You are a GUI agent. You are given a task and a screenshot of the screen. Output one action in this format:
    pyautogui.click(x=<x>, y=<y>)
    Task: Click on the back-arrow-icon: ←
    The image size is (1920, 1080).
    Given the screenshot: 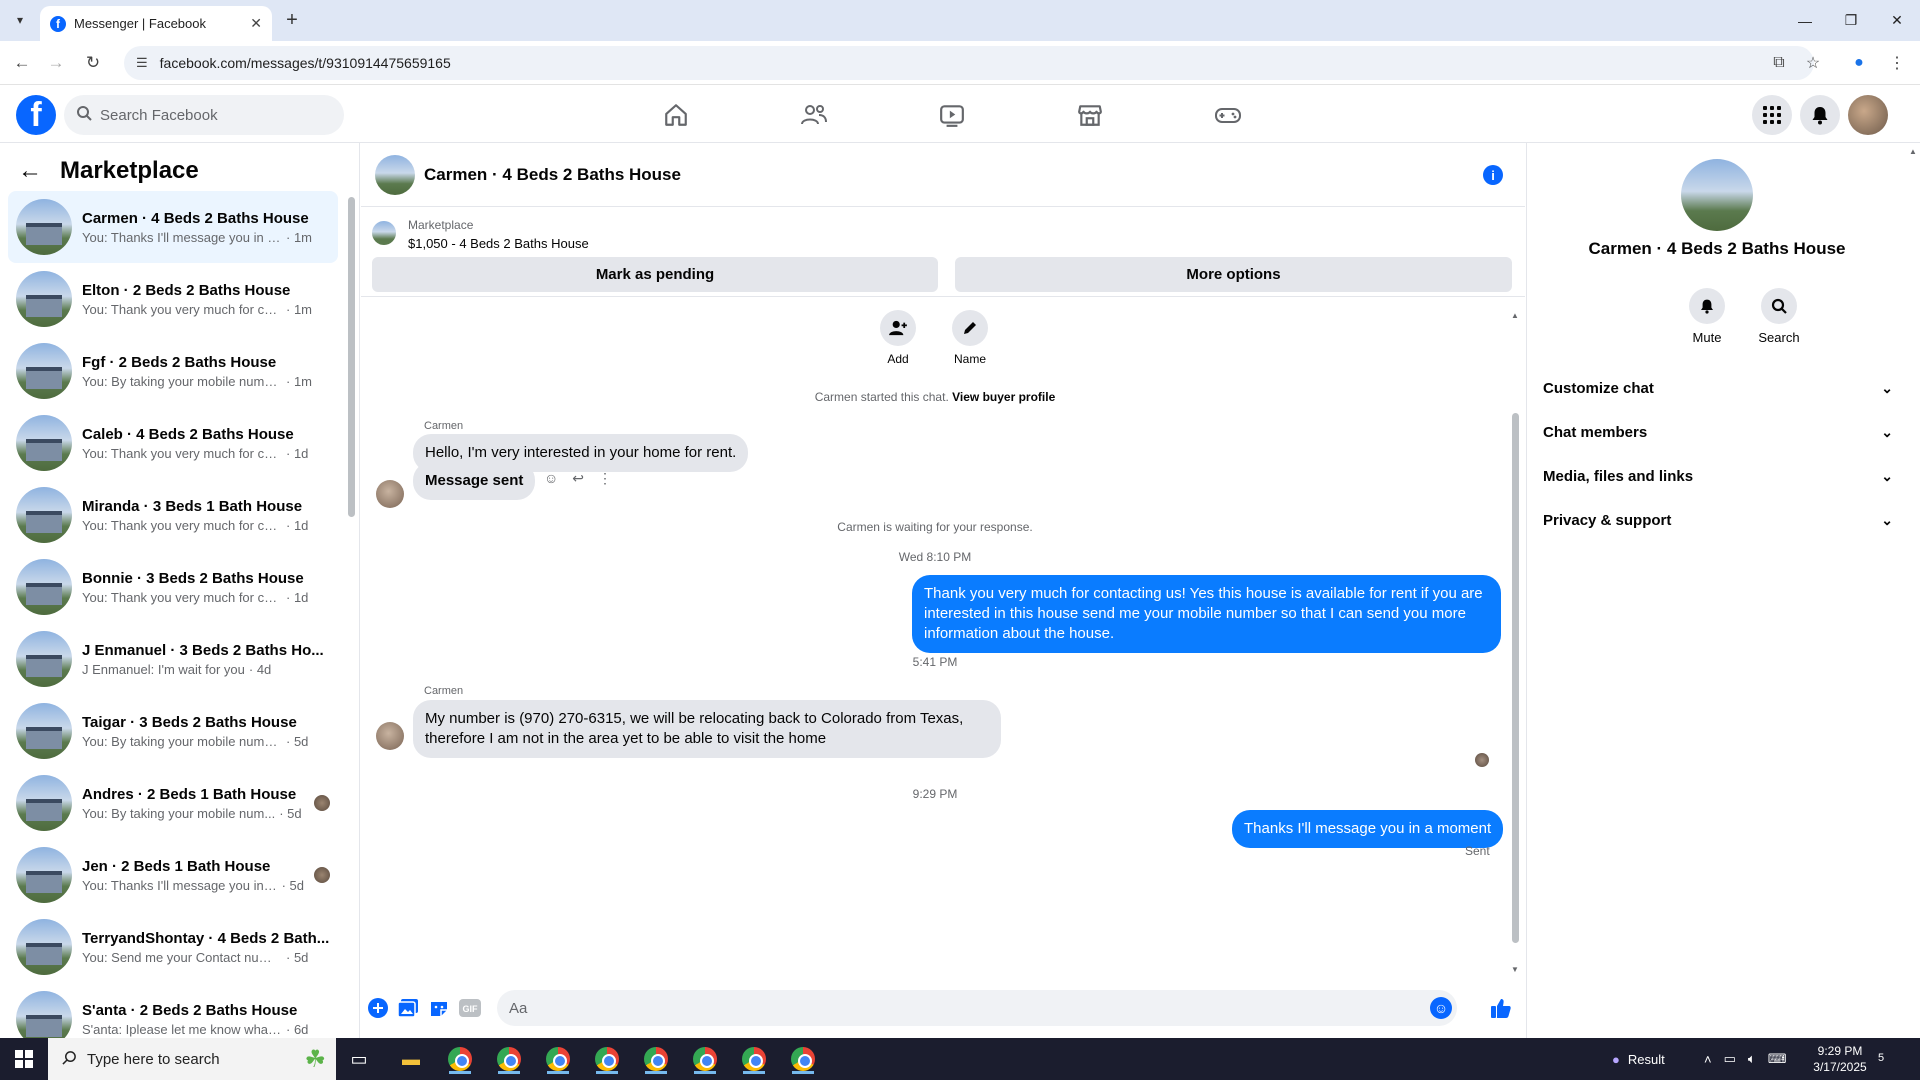 What is the action you would take?
    pyautogui.click(x=30, y=171)
    